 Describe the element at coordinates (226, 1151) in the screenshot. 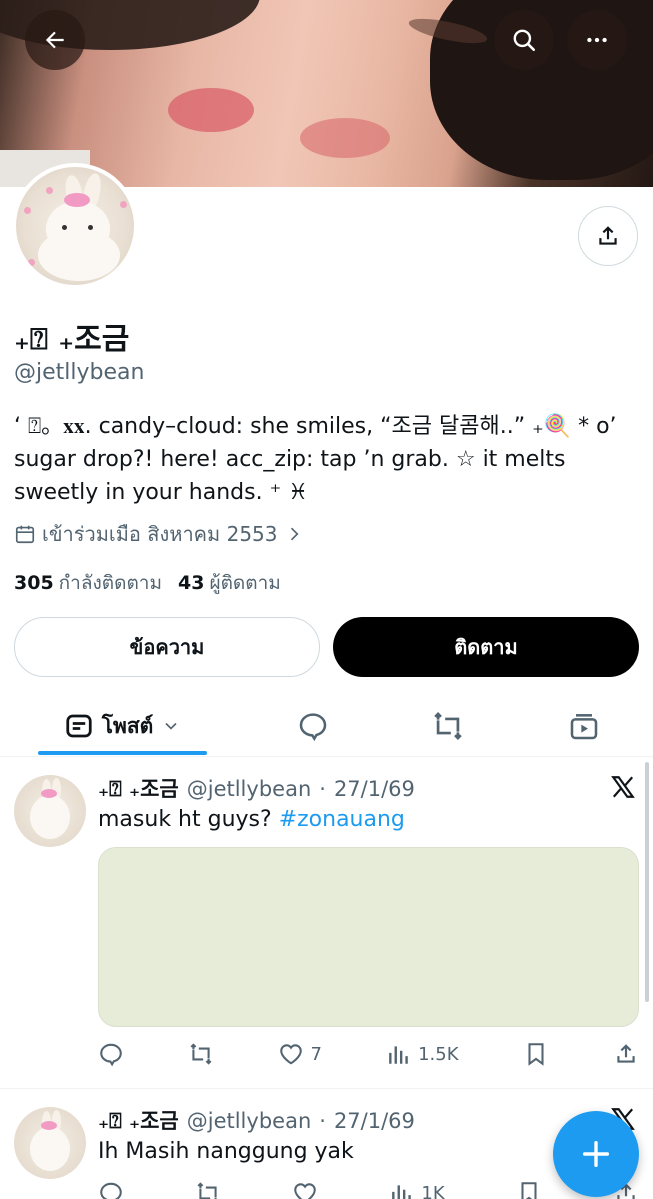

I see `post-body-text: Ih Masih nanggung yak` at that location.